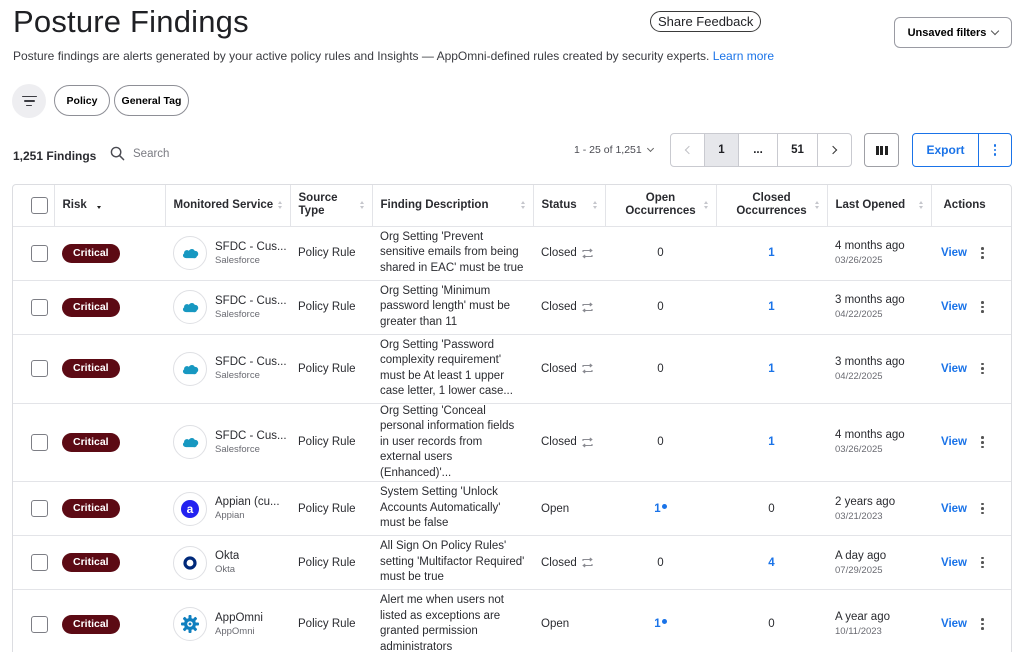 This screenshot has width=1024, height=652. Describe the element at coordinates (193, 153) in the screenshot. I see `search-input` at that location.